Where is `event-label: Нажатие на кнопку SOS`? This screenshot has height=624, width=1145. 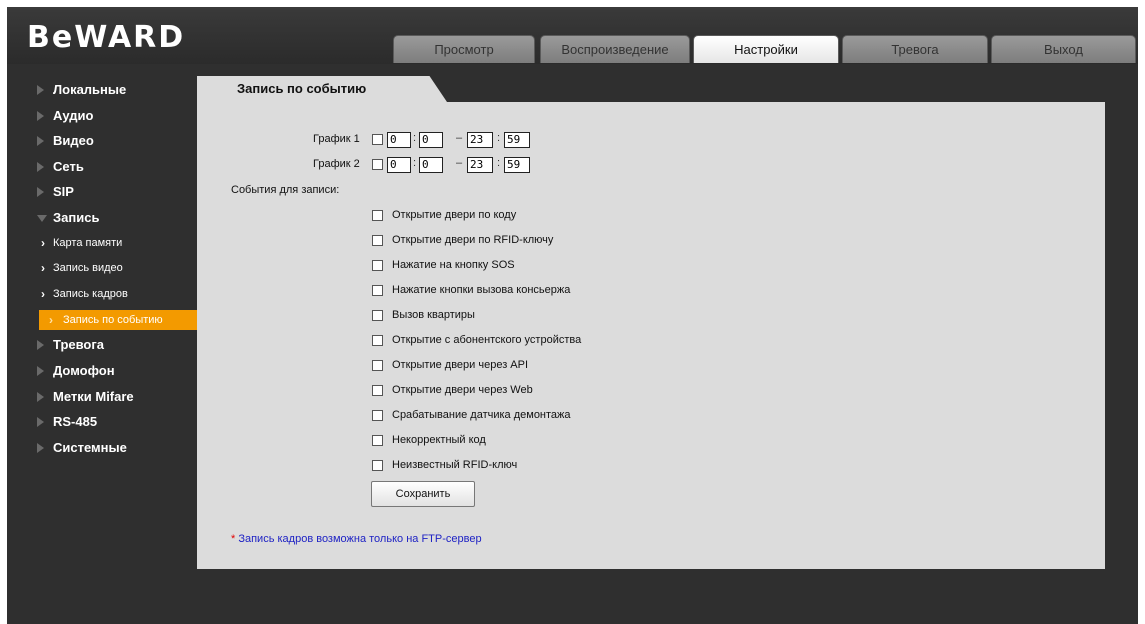 event-label: Нажатие на кнопку SOS is located at coordinates (453, 265).